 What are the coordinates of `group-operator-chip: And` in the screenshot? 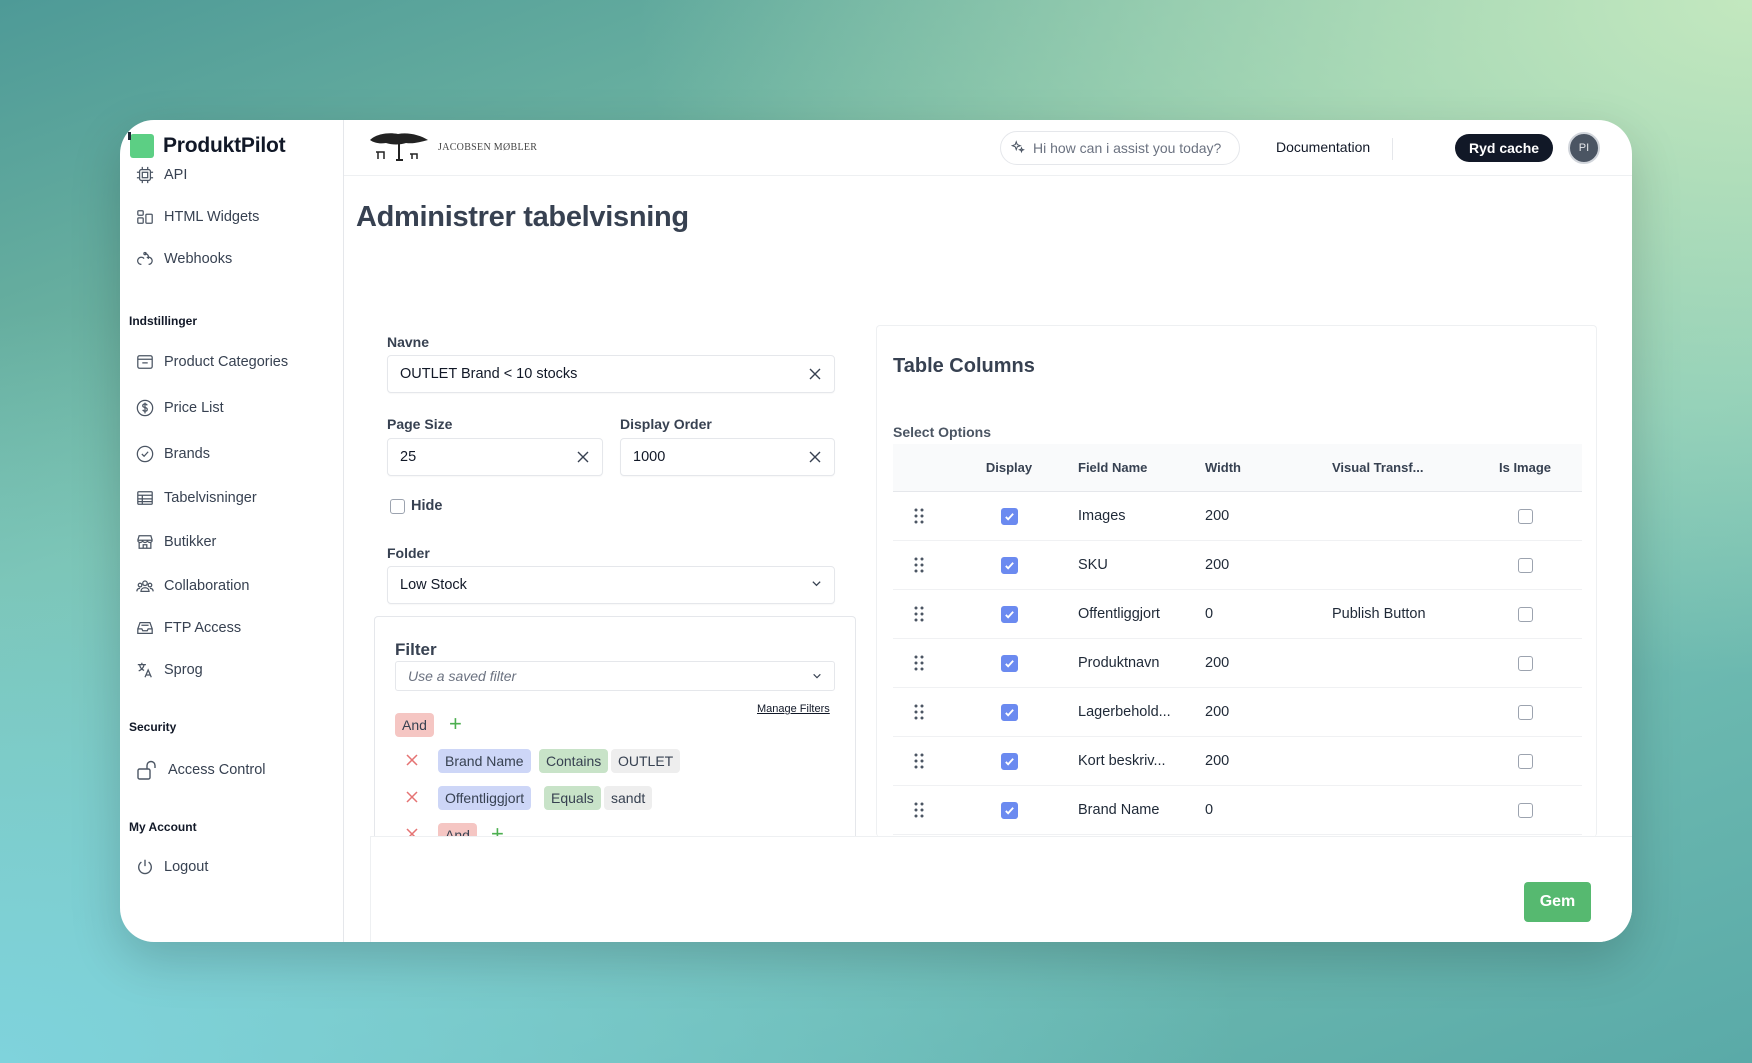 It's located at (457, 829).